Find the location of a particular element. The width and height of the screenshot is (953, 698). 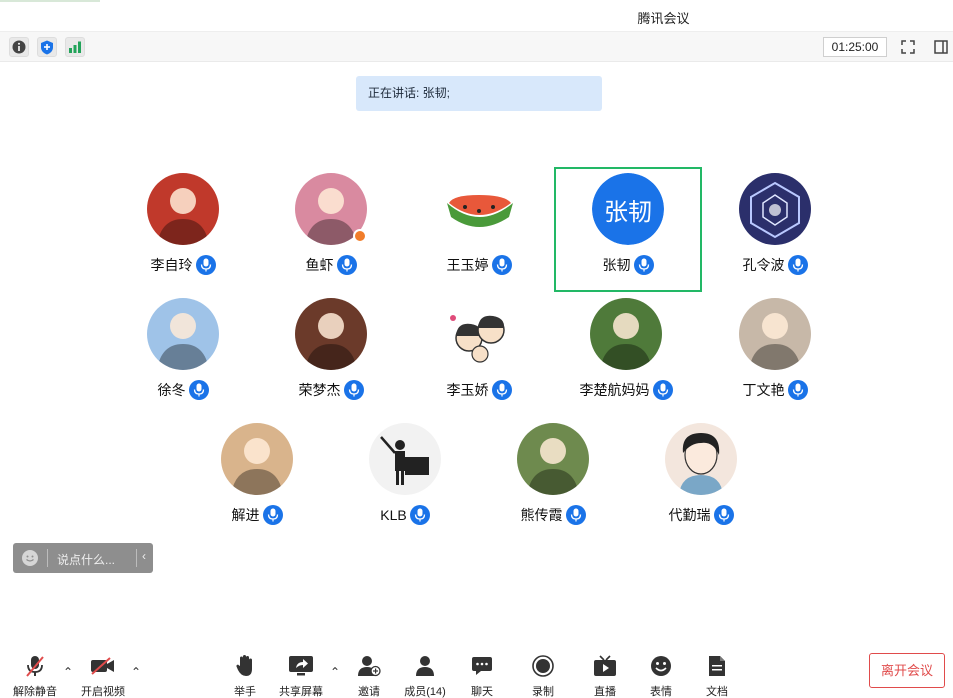

participant-tile: 代勤瑞 is located at coordinates (701, 477).